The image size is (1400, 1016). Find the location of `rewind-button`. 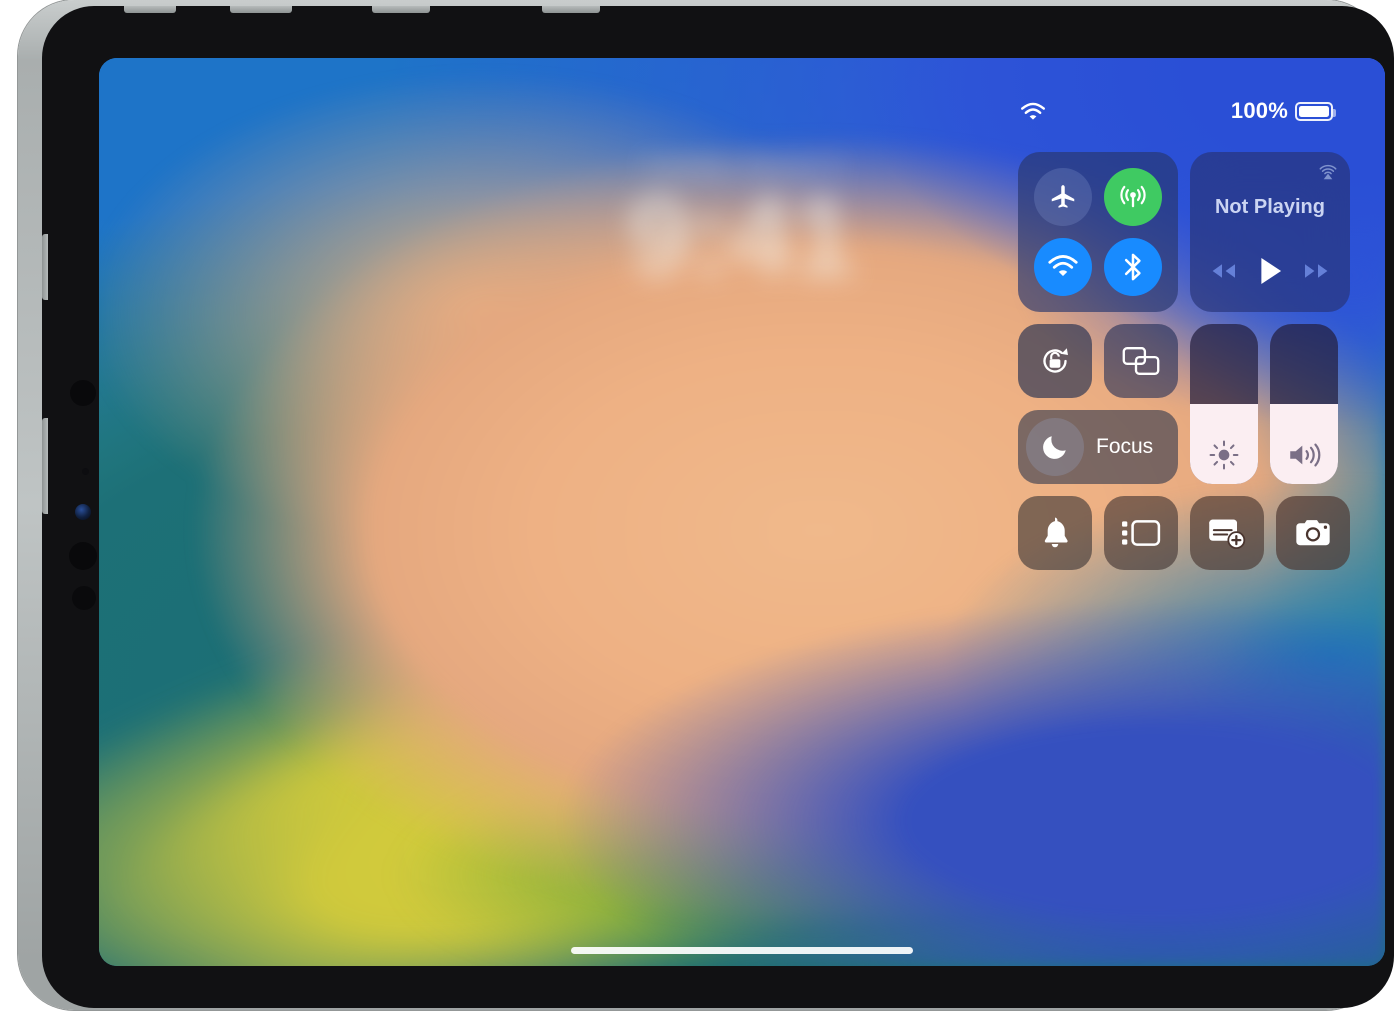

rewind-button is located at coordinates (1223, 273).